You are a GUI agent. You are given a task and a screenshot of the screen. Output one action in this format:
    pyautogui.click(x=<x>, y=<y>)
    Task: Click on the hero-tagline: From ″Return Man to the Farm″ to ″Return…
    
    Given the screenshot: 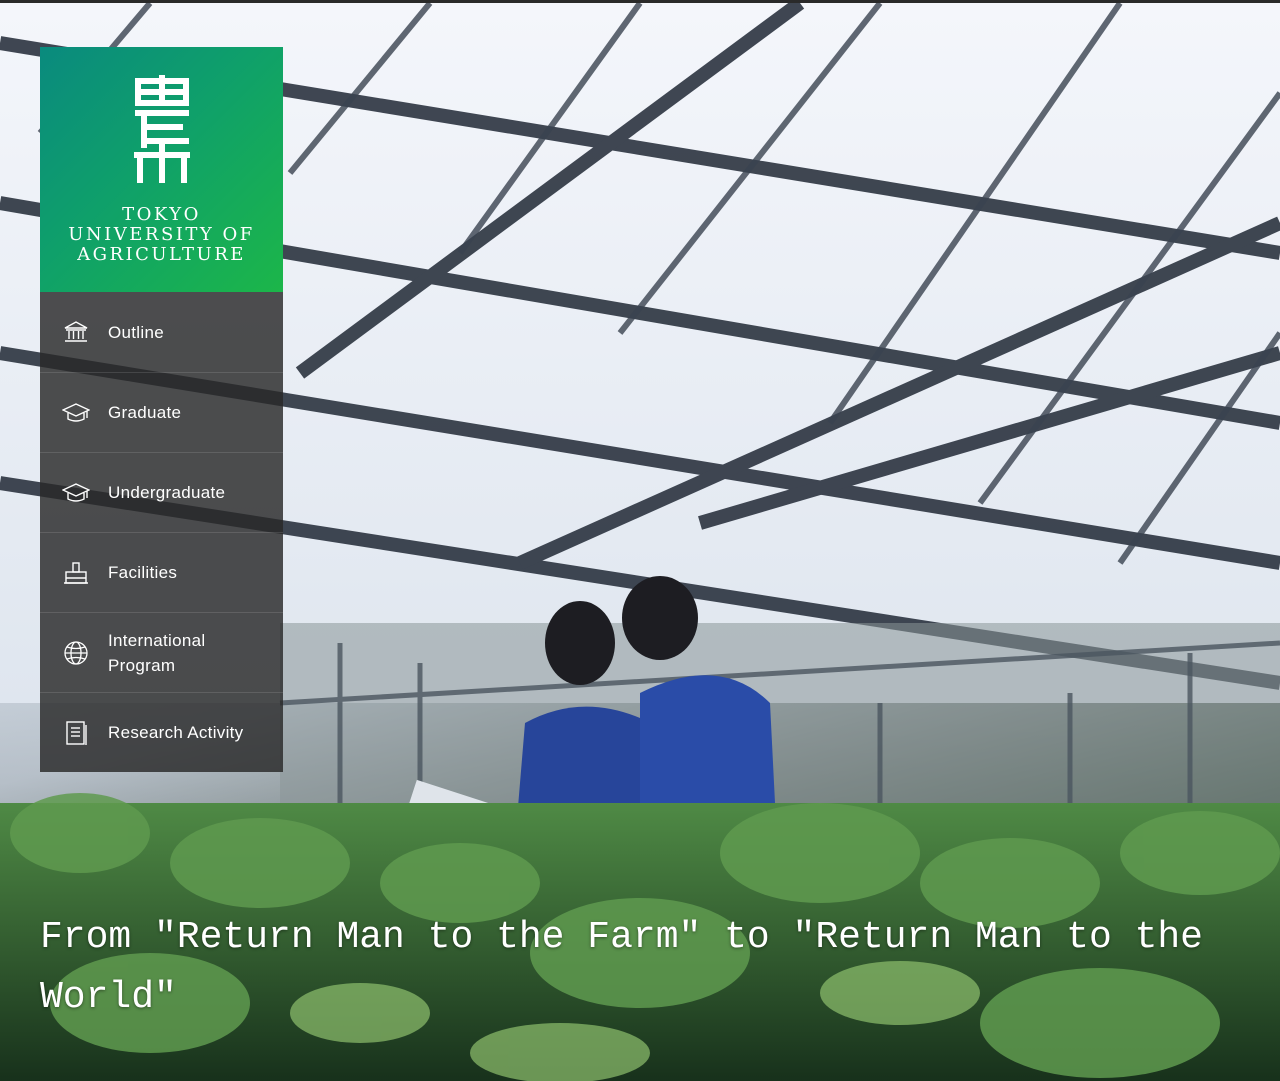 What is the action you would take?
    pyautogui.click(x=621, y=967)
    